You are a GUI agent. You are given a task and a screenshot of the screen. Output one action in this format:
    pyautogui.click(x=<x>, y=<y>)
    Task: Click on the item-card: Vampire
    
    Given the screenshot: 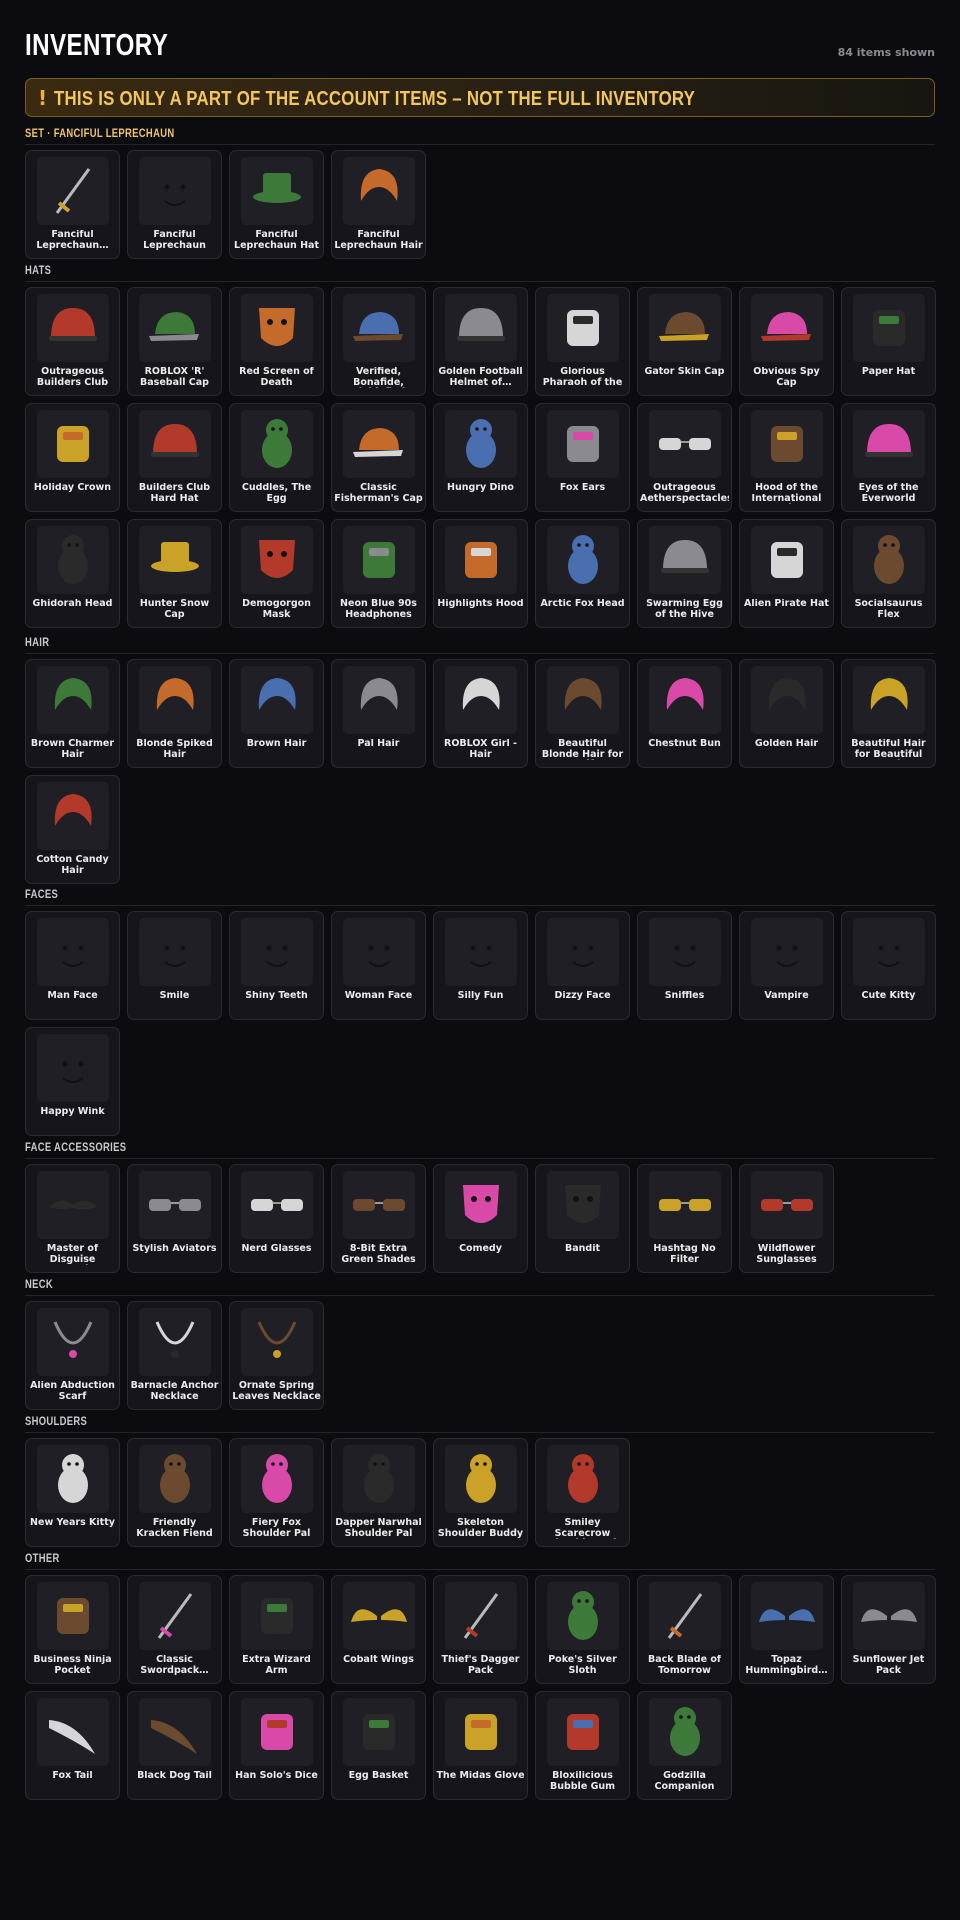 What is the action you would take?
    pyautogui.click(x=786, y=965)
    